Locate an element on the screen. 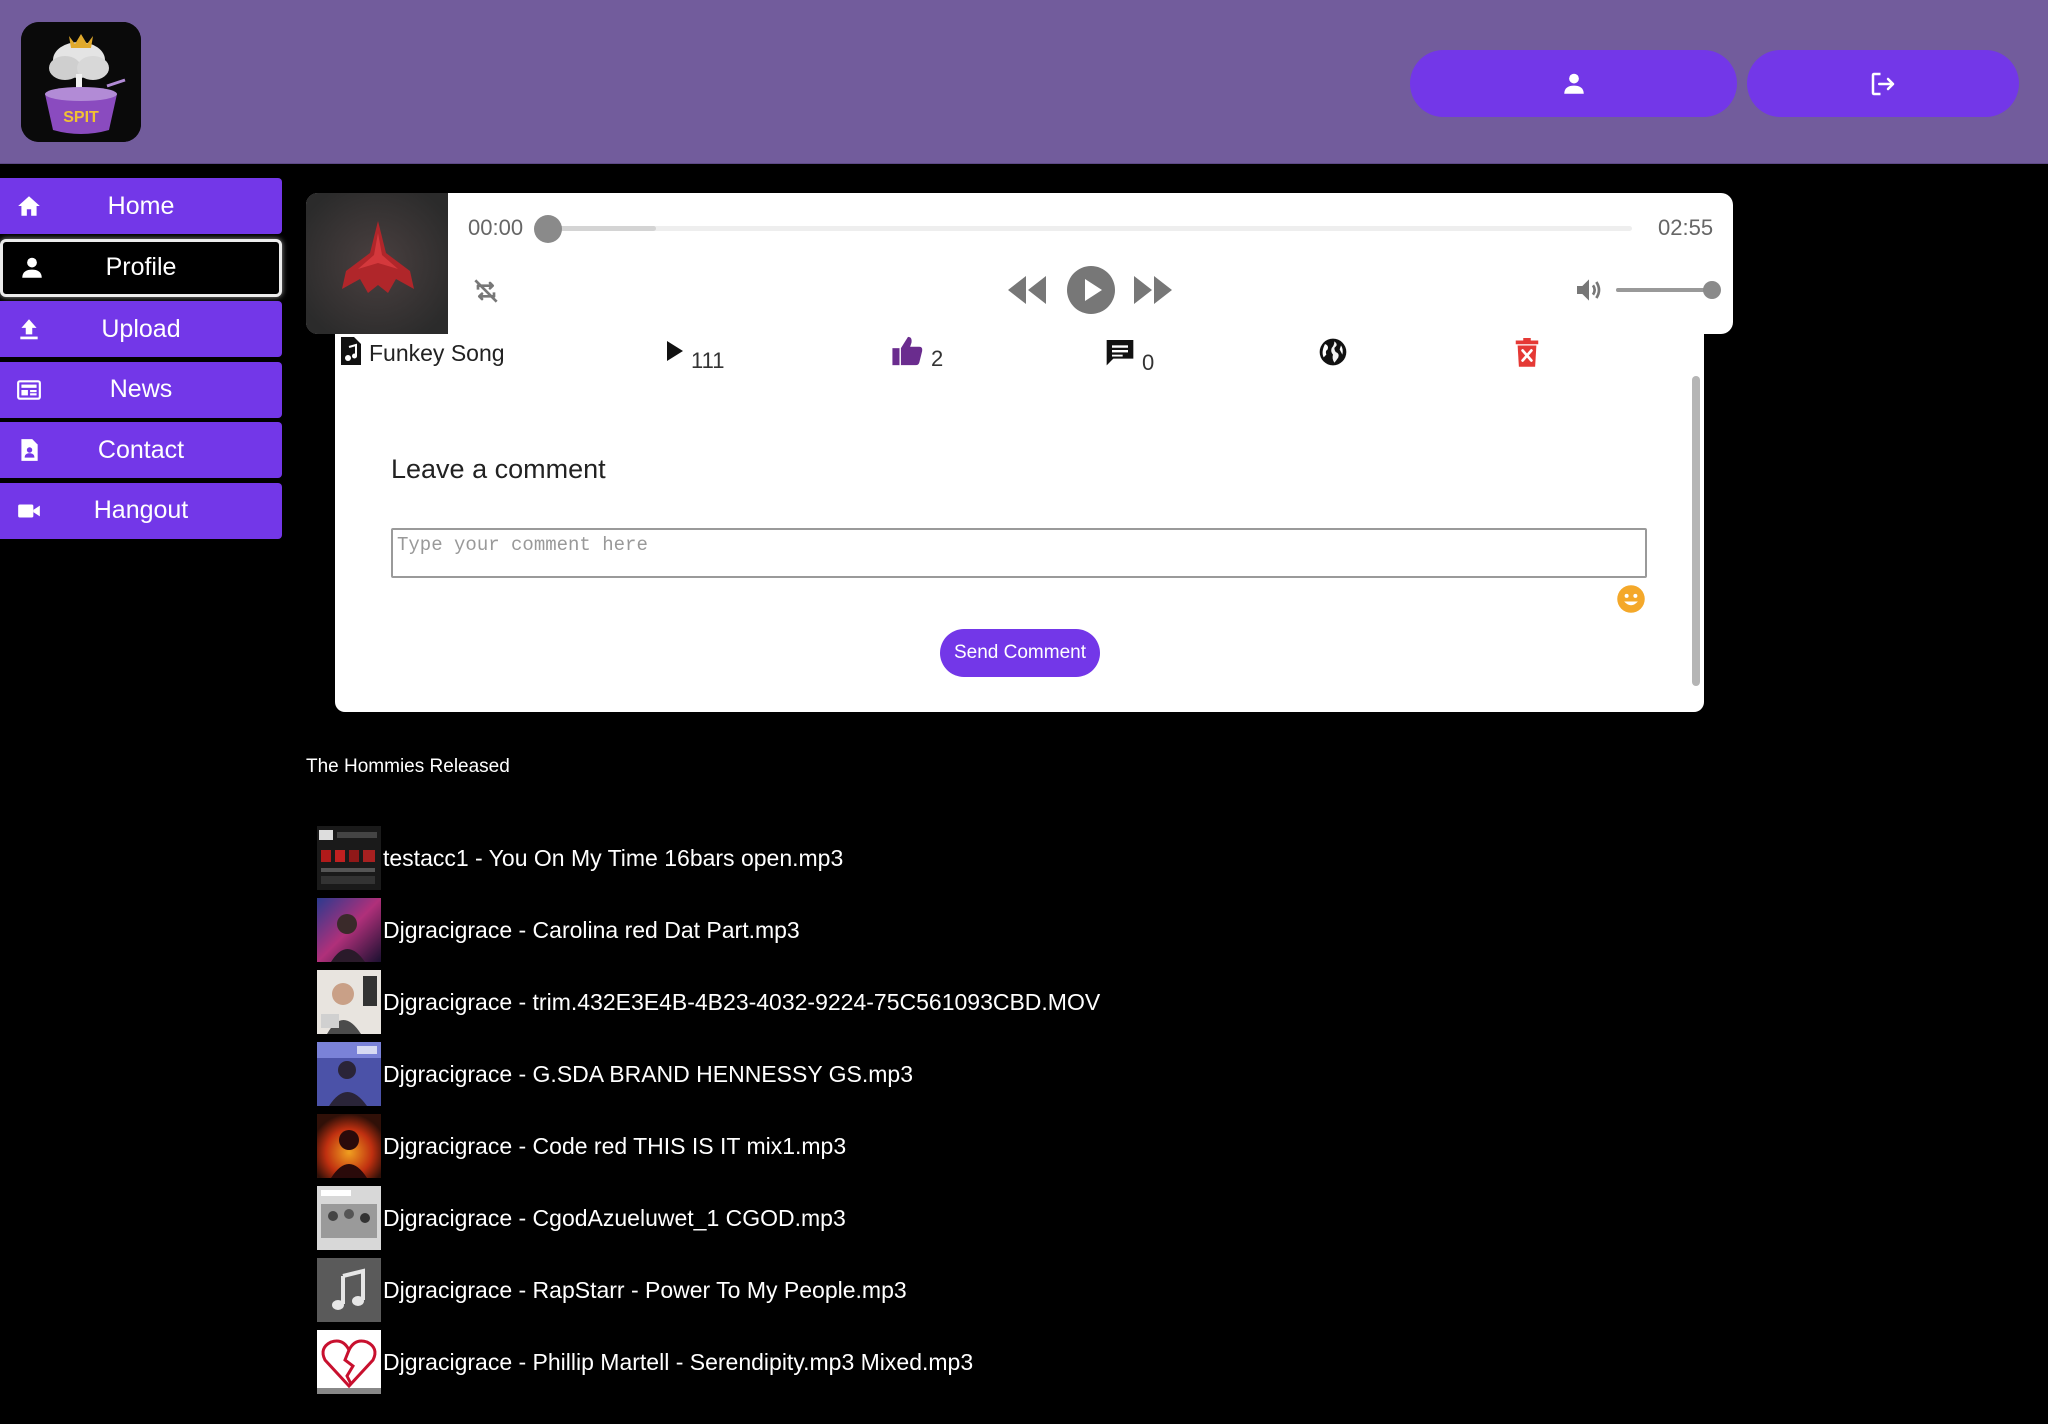 The height and width of the screenshot is (1424, 2048). thumbs-up-icon is located at coordinates (908, 351).